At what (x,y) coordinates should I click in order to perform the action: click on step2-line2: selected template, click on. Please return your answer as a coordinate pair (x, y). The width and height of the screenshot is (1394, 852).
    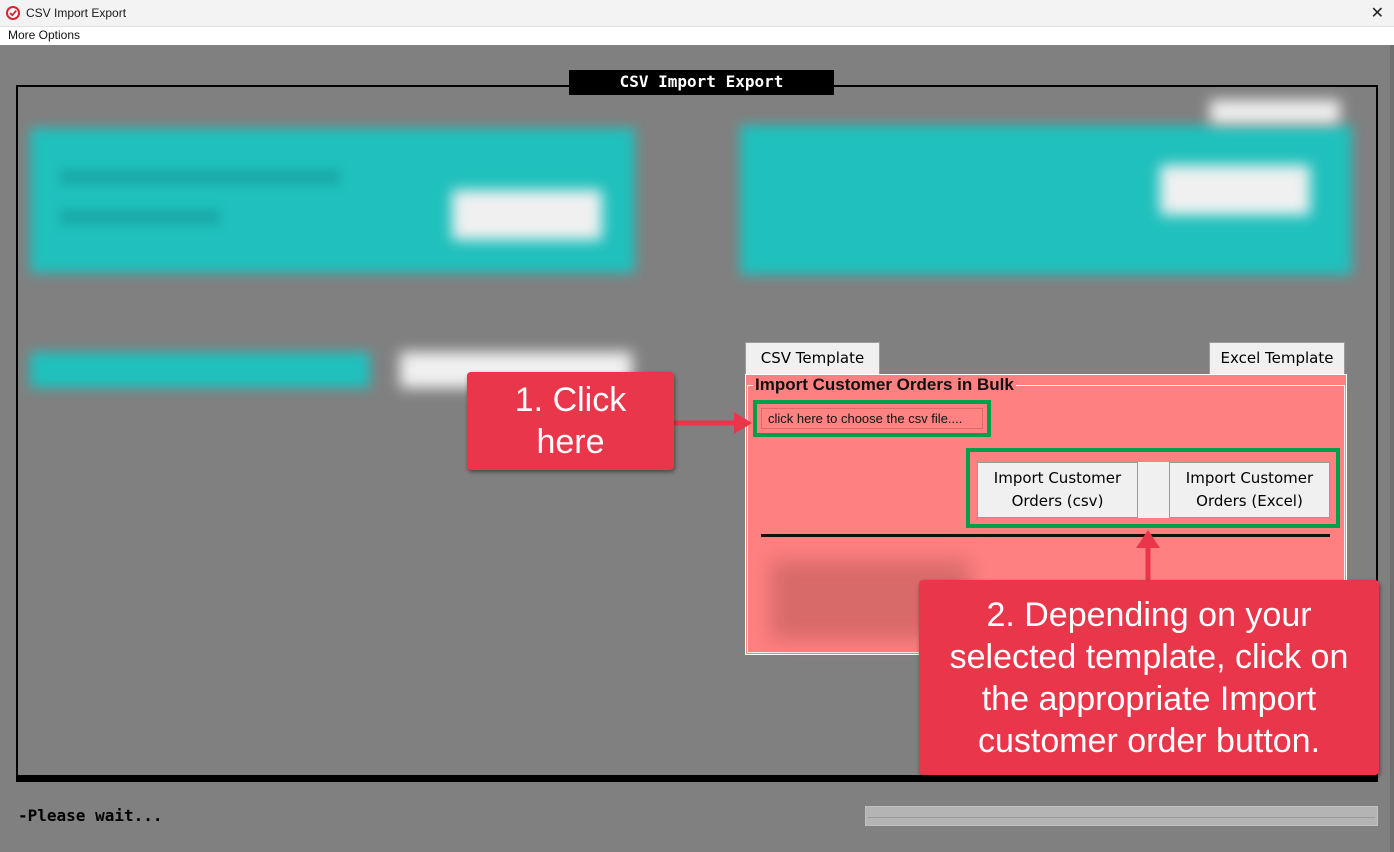
    Looking at the image, I should click on (1149, 657).